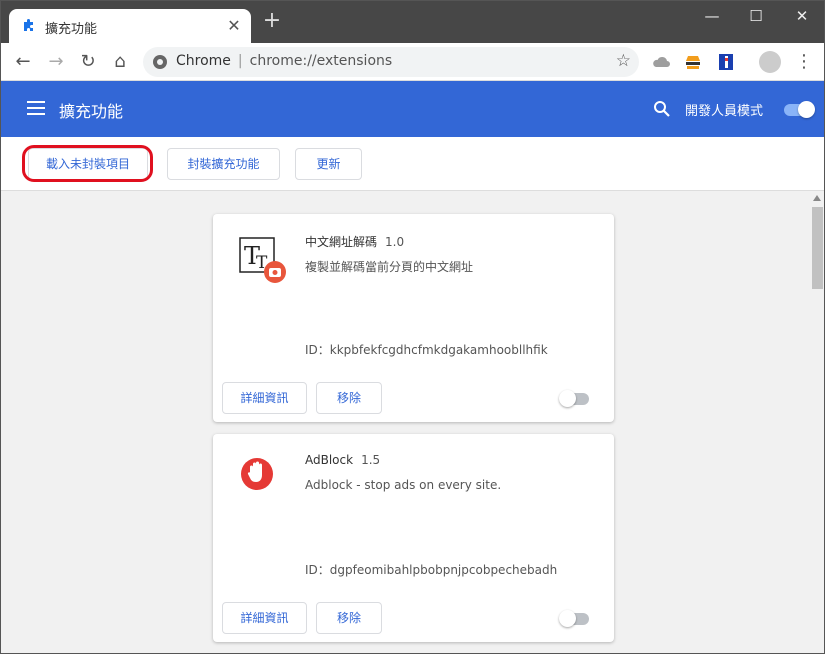 This screenshot has height=654, width=825. What do you see at coordinates (395, 242) in the screenshot?
I see `extension-version: 1.0` at bounding box center [395, 242].